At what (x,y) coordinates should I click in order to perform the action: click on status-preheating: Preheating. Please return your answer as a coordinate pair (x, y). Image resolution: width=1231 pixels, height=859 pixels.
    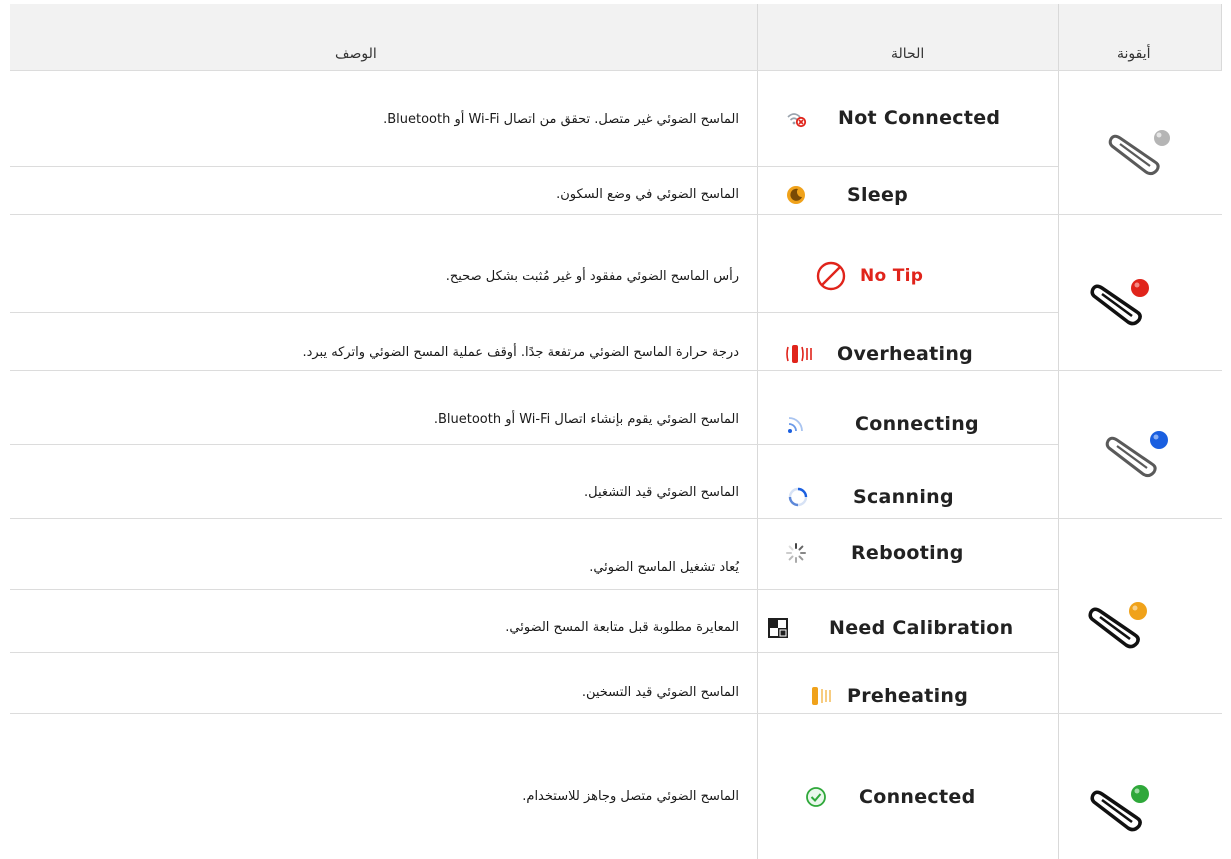
    Looking at the image, I should click on (876, 696).